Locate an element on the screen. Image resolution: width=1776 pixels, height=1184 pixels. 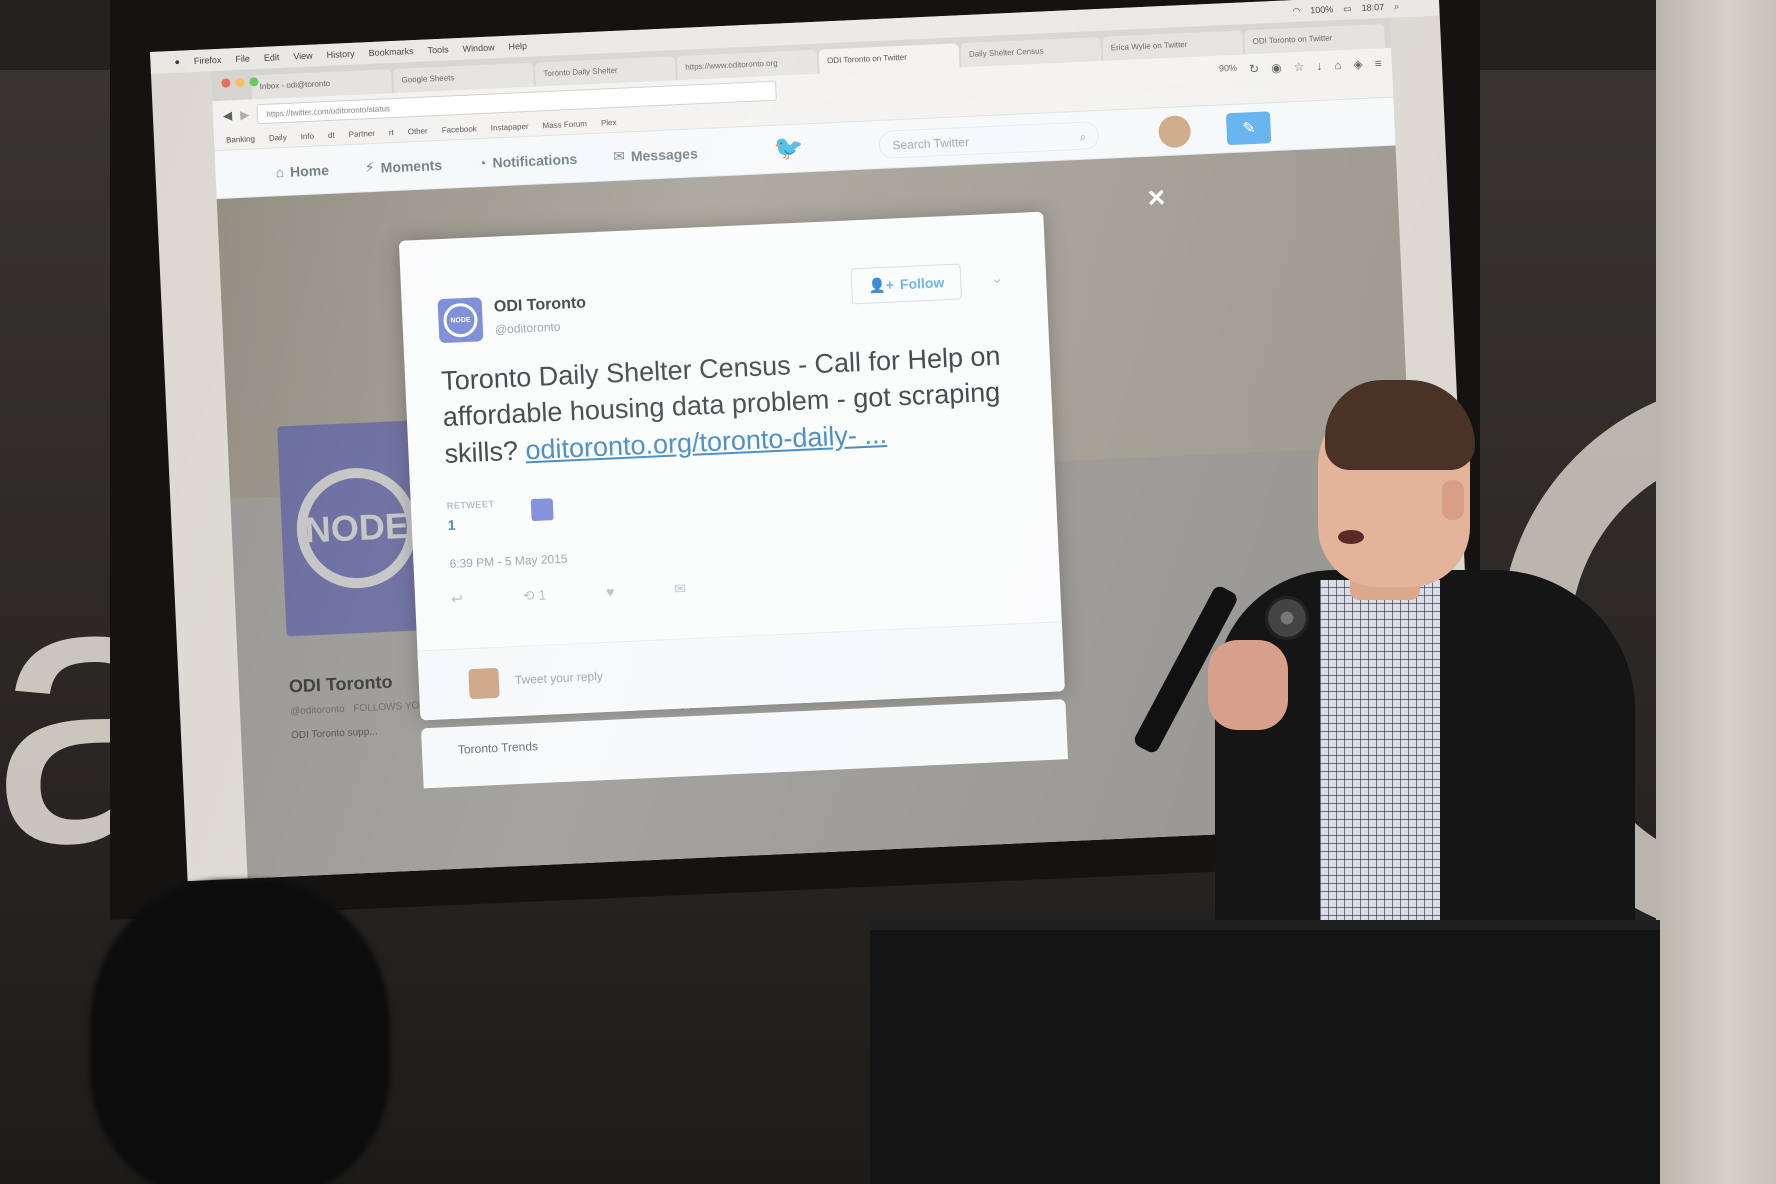
retweet-icon: ⟲ is located at coordinates (528, 595).